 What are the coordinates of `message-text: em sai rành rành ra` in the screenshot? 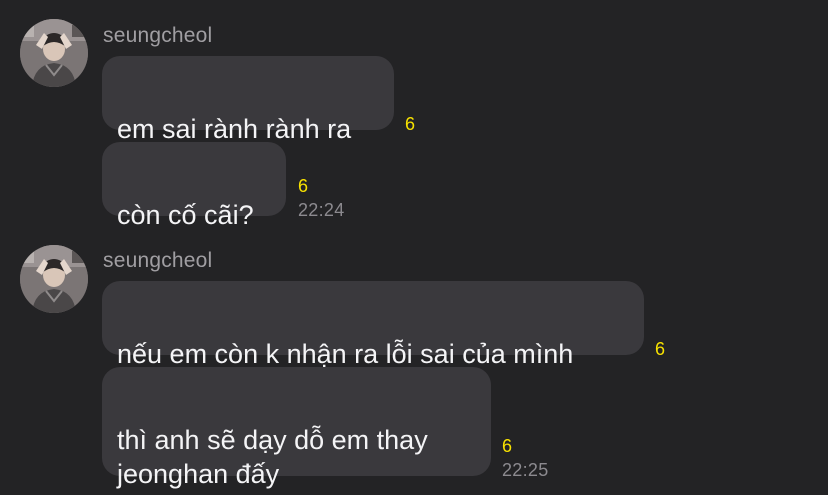 It's located at (234, 129).